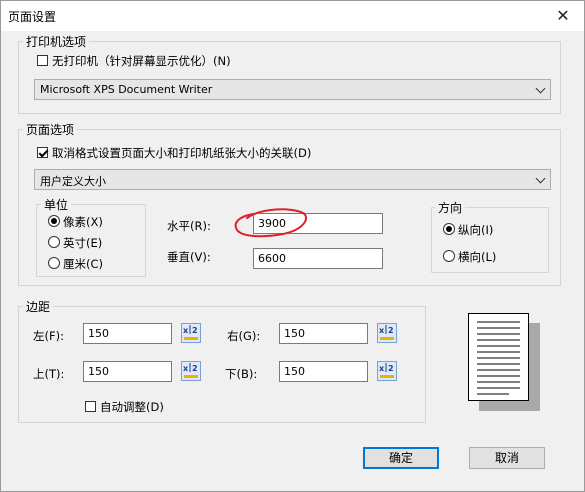  Describe the element at coordinates (476, 230) in the screenshot. I see `orientation-portrait-label: 纵向(I)` at that location.